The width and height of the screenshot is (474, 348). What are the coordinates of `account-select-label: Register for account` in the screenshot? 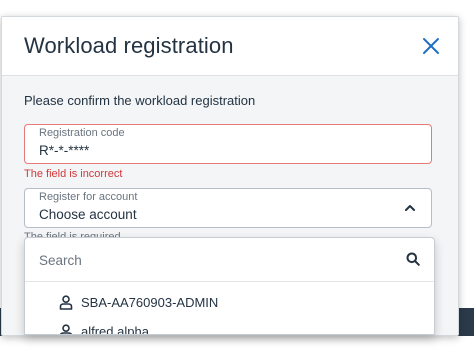 It's located at (88, 197).